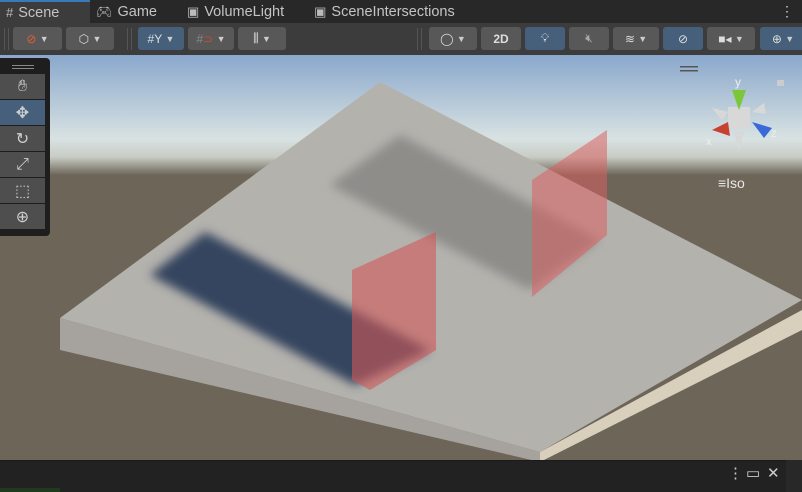  I want to click on maximize-icon: ▭, so click(753, 473).